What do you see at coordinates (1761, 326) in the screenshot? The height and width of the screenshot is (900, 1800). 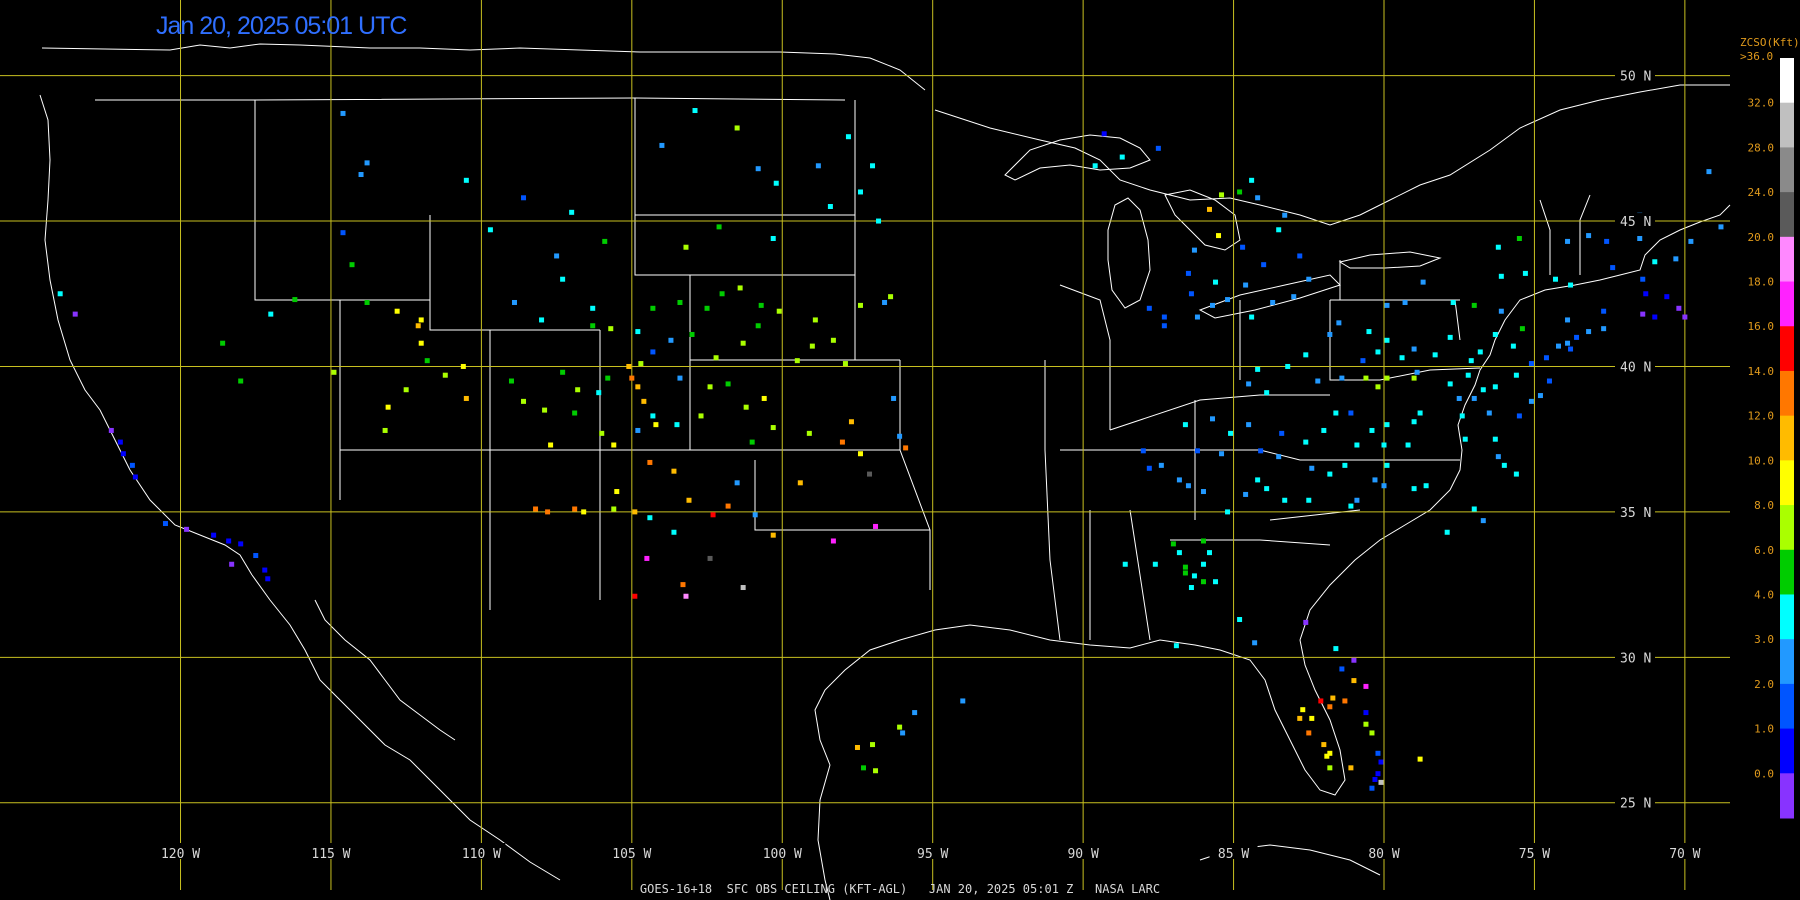 I see `colorbar-label: 16.0` at bounding box center [1761, 326].